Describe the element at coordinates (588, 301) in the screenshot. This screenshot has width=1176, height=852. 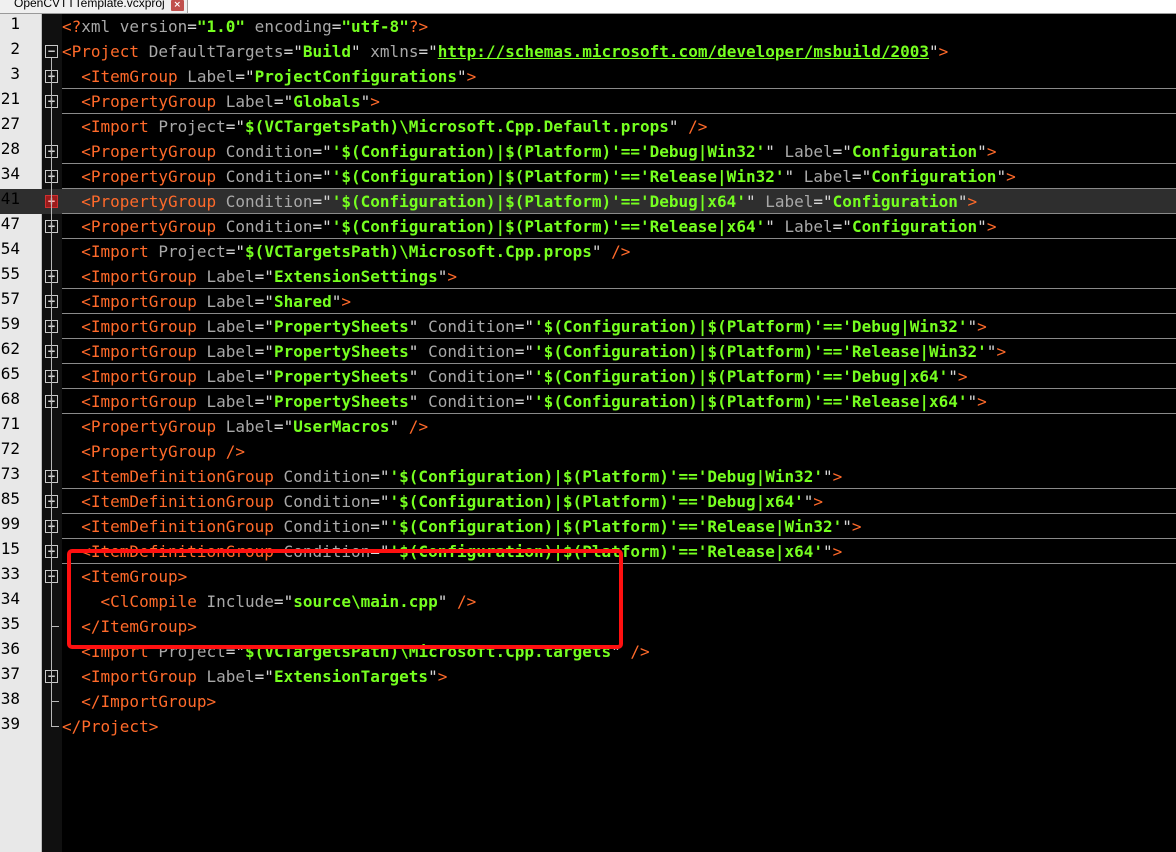
I see `code-line: 57 <ImportGroup Label="Shared">+` at that location.